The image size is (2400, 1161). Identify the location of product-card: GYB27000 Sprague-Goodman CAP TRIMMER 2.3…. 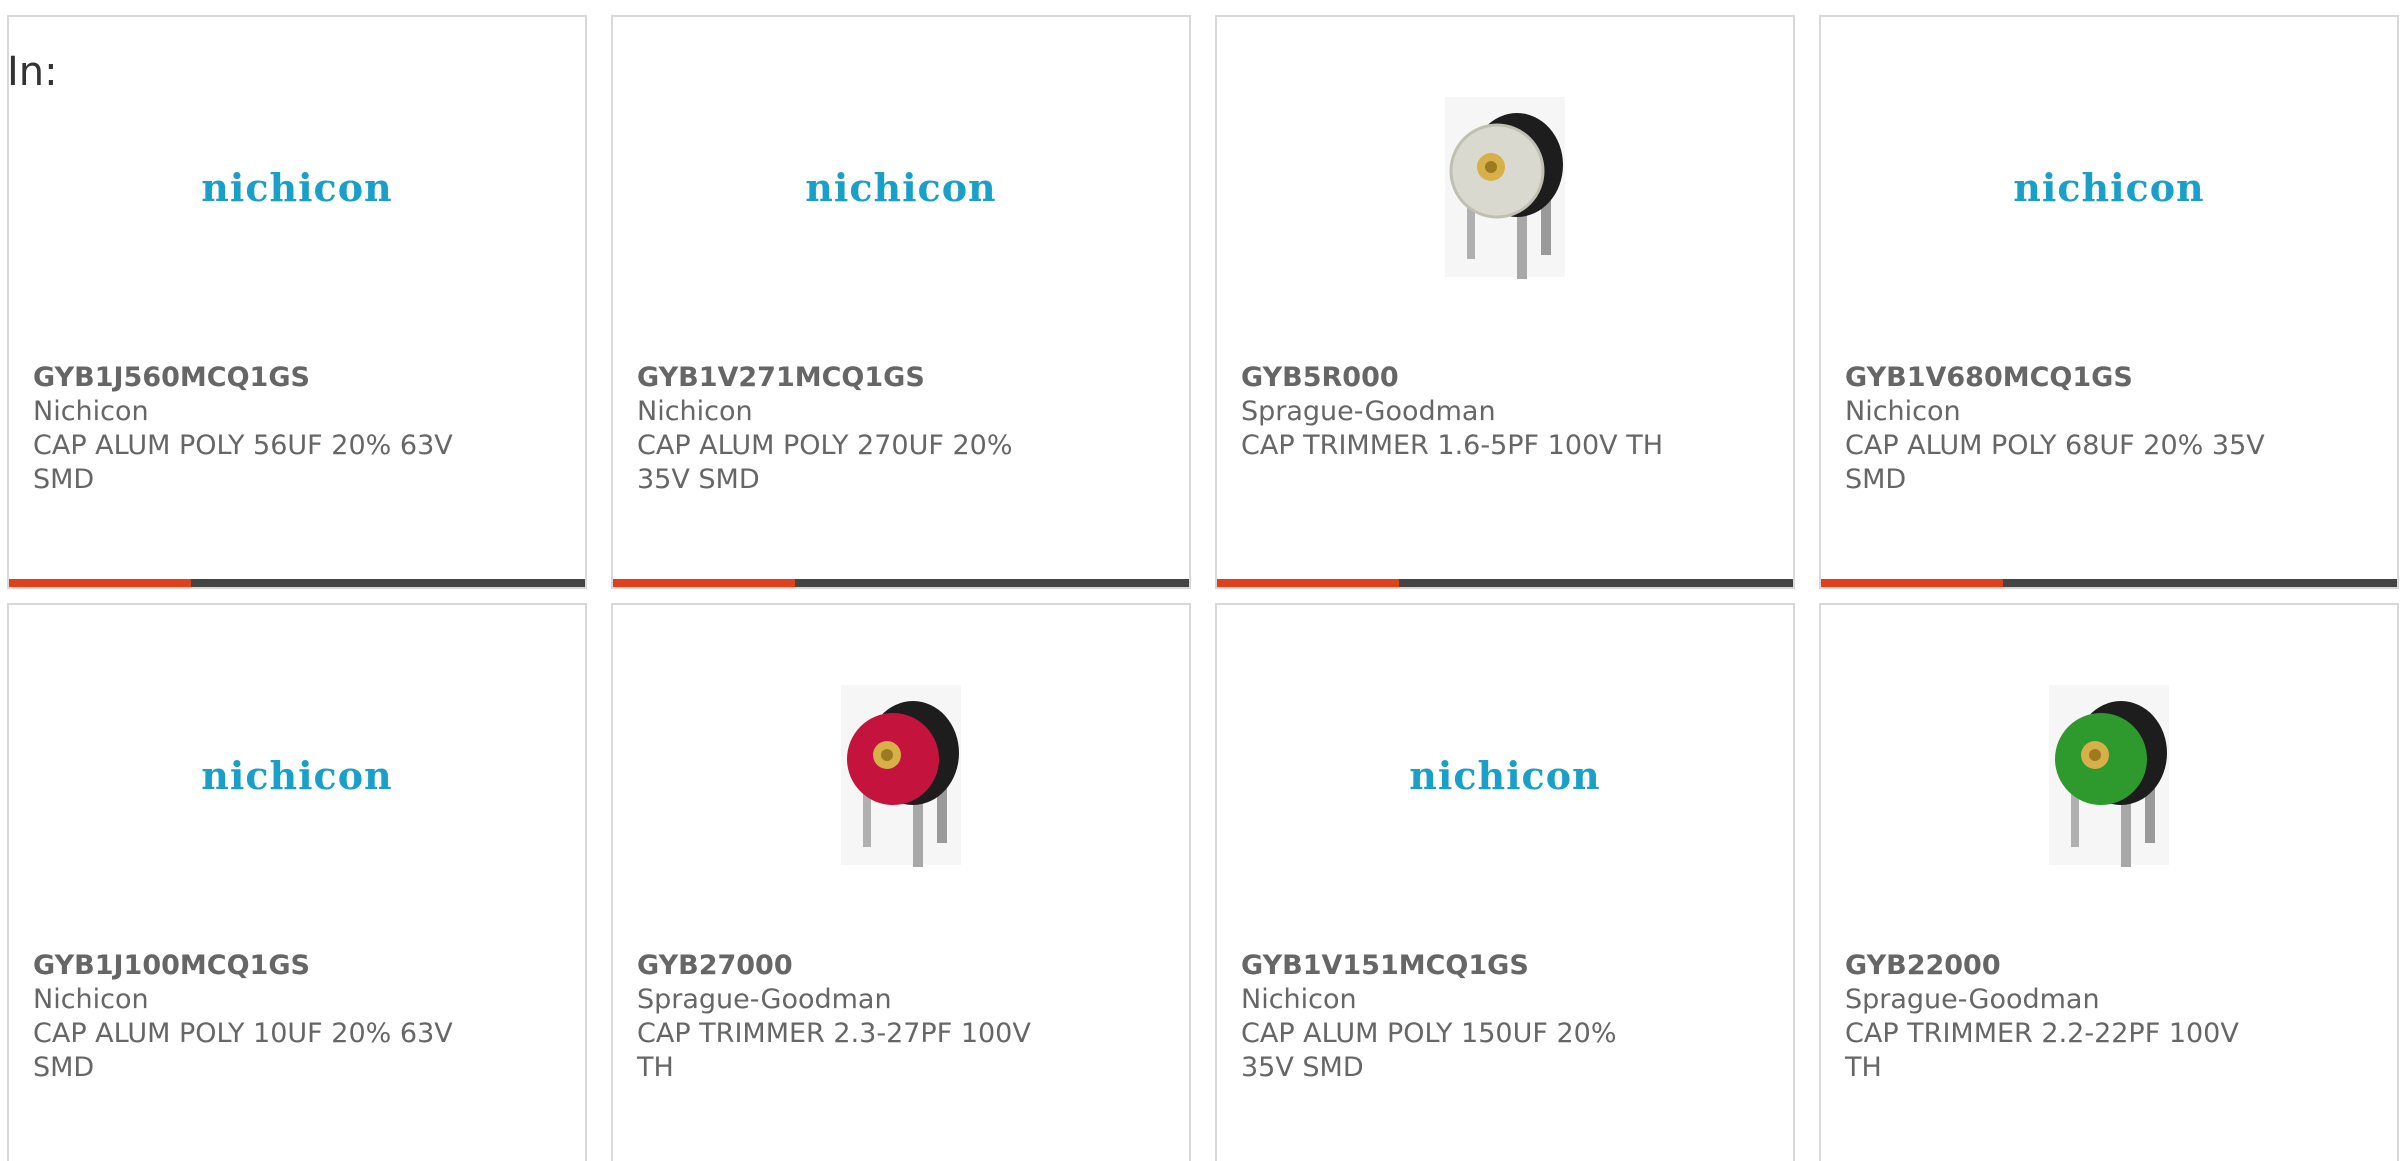
(901, 882).